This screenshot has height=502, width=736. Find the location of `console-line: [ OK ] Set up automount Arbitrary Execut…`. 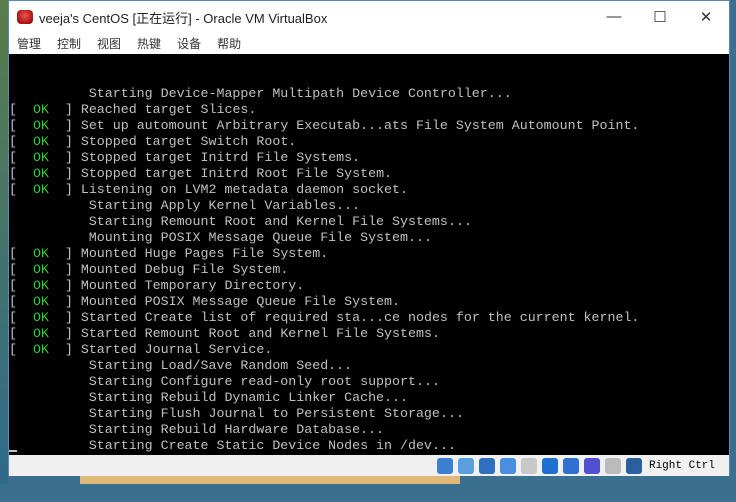

console-line: [ OK ] Set up automount Arbitrary Execut… is located at coordinates (324, 125).